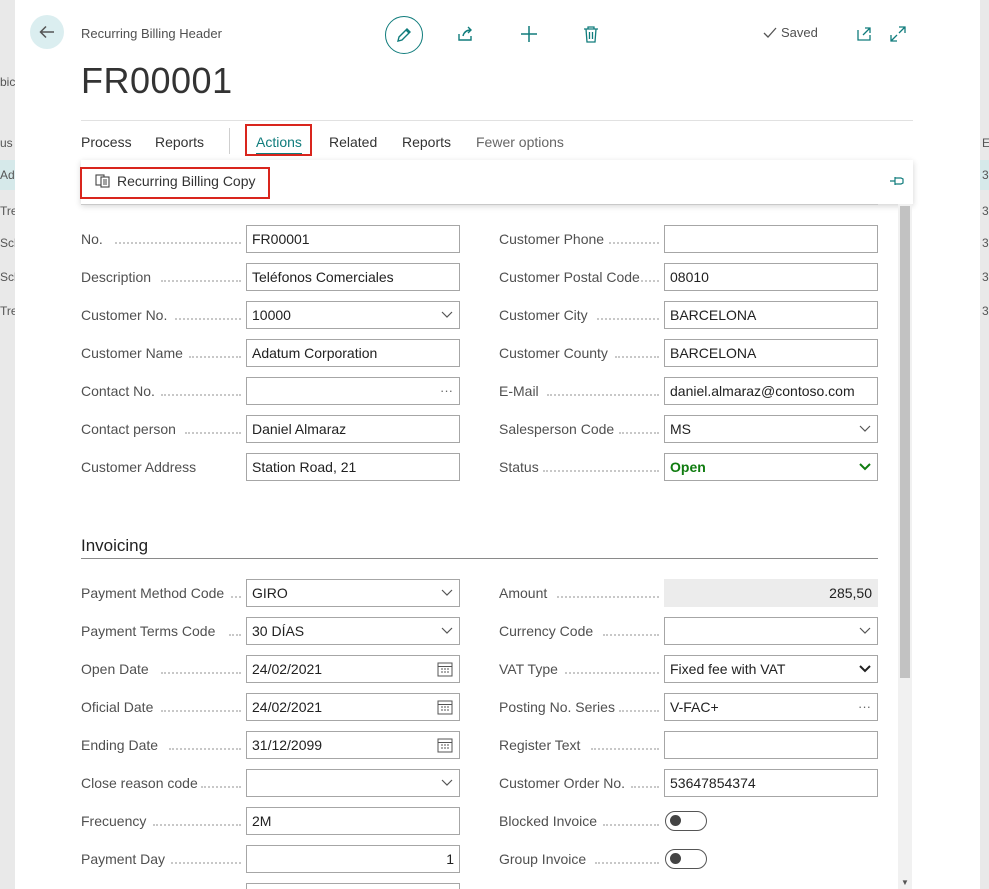 Image resolution: width=989 pixels, height=889 pixels. I want to click on status-select: Open, so click(771, 467).